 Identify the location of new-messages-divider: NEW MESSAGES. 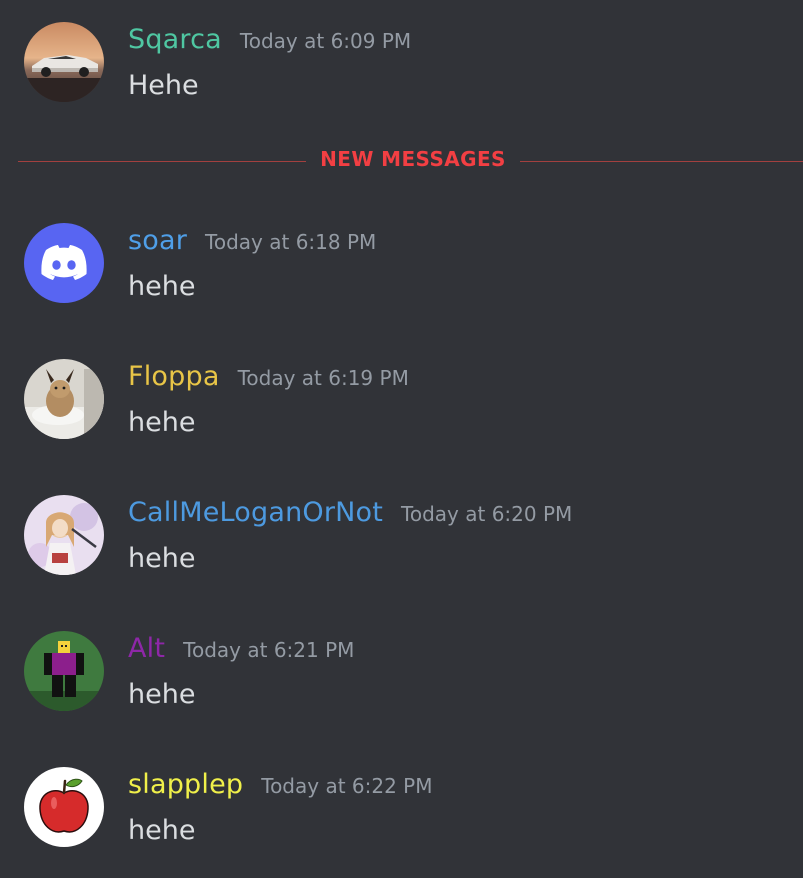
(410, 161).